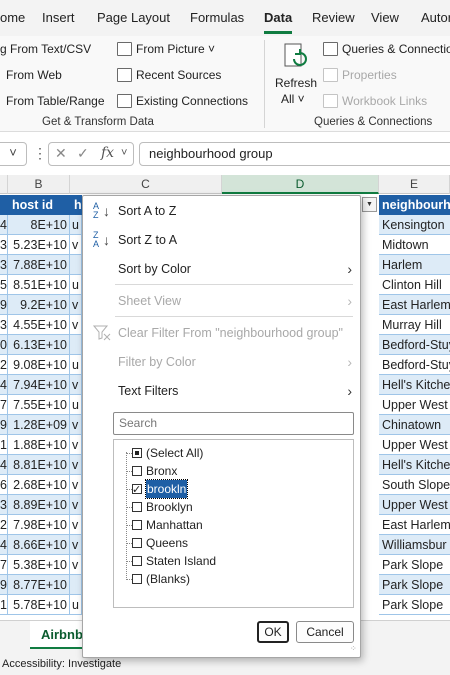  What do you see at coordinates (273, 632) in the screenshot?
I see `ok-button: OK` at bounding box center [273, 632].